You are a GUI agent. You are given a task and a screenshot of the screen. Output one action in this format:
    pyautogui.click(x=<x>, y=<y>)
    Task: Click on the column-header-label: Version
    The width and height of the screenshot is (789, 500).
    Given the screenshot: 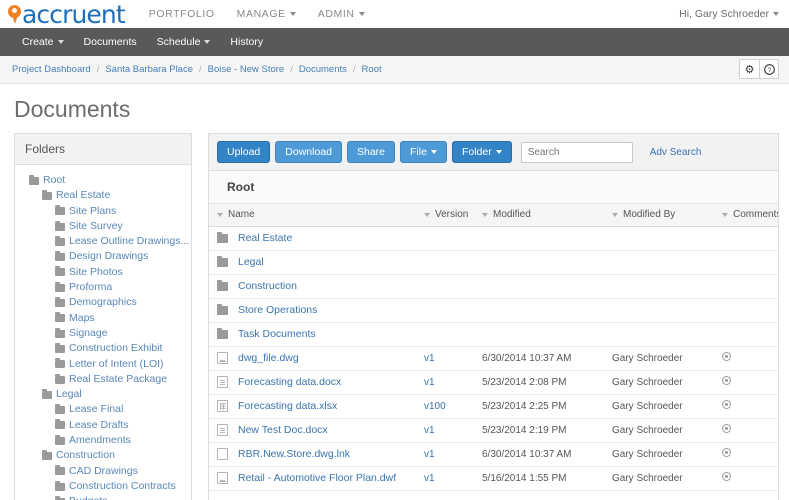 What is the action you would take?
    pyautogui.click(x=452, y=215)
    